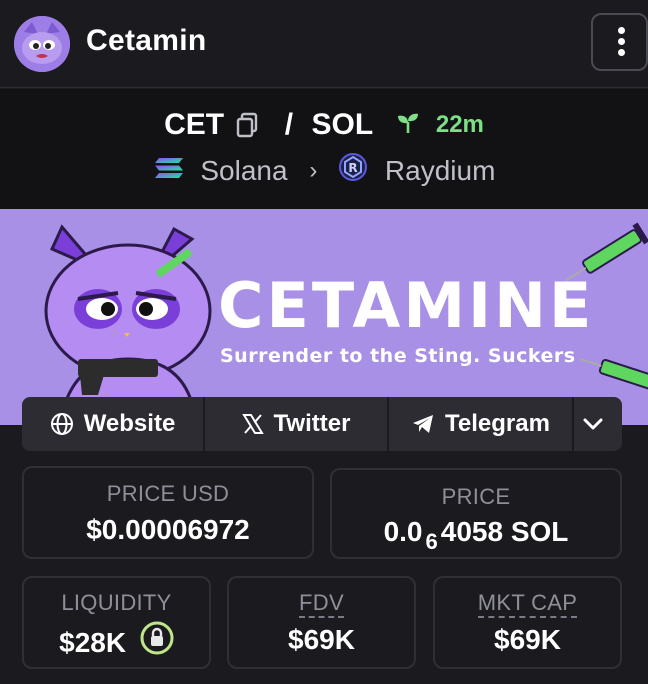 This screenshot has height=684, width=648. What do you see at coordinates (324, 170) in the screenshot?
I see `chain-breadcrumb: Solana › R Raydium` at bounding box center [324, 170].